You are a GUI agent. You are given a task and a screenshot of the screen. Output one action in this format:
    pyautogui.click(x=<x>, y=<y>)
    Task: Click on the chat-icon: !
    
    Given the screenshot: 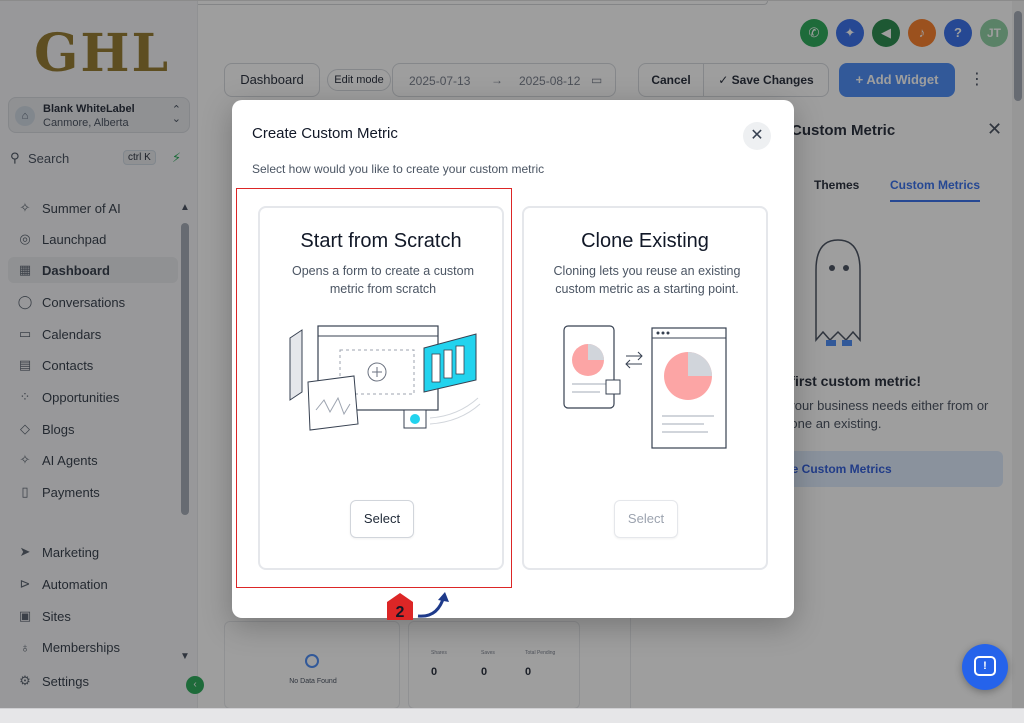 What is the action you would take?
    pyautogui.click(x=985, y=666)
    